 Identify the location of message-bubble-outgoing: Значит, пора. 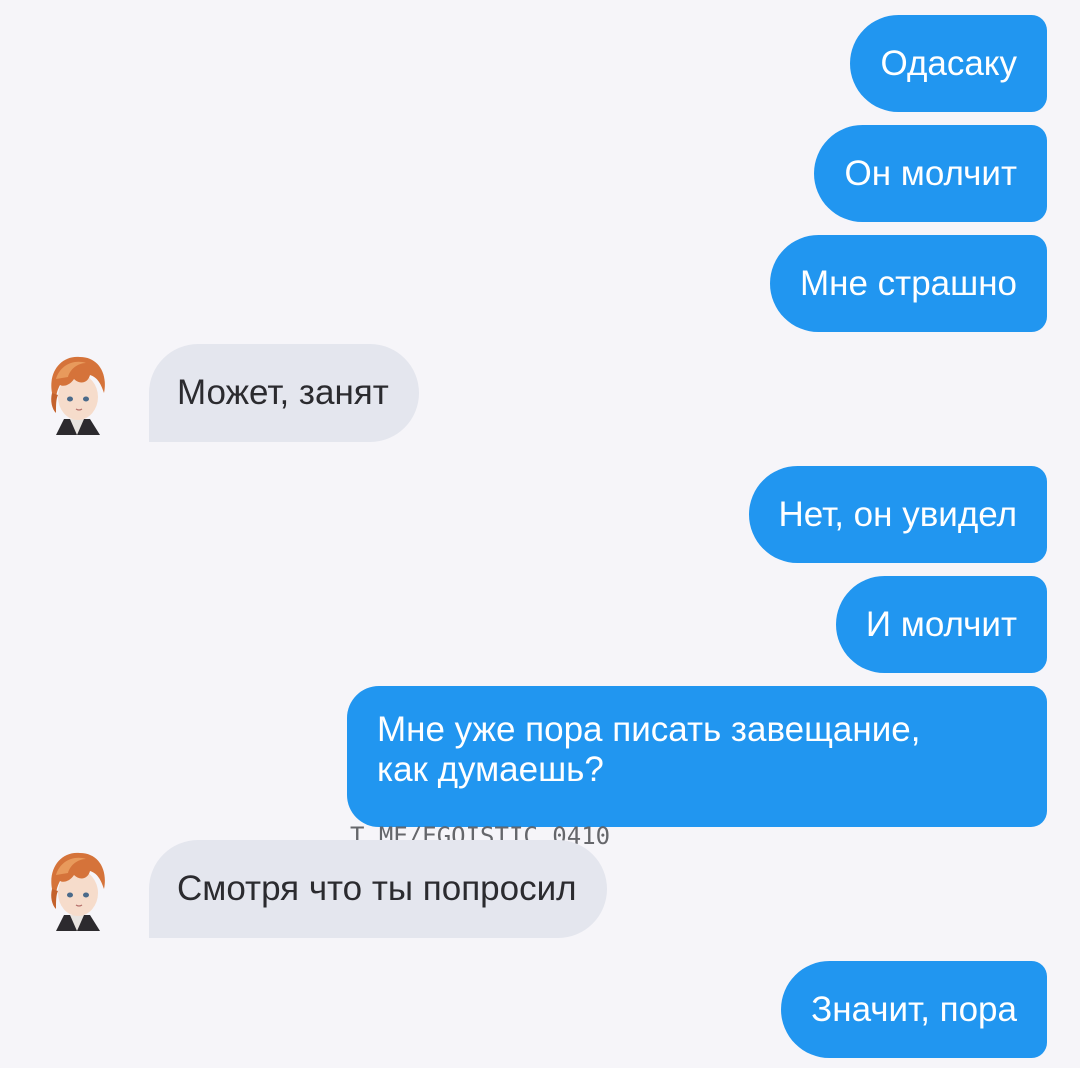
(914, 1009).